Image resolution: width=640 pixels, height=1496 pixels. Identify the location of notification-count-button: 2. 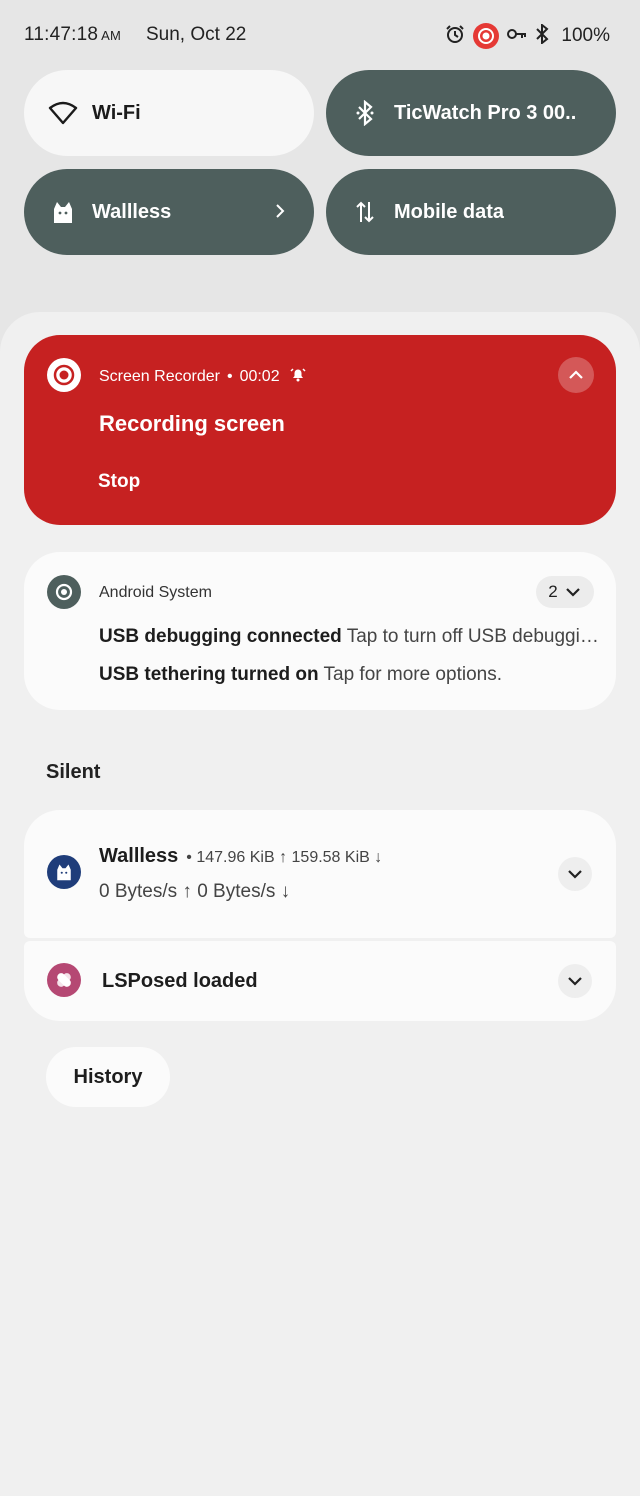
(565, 592).